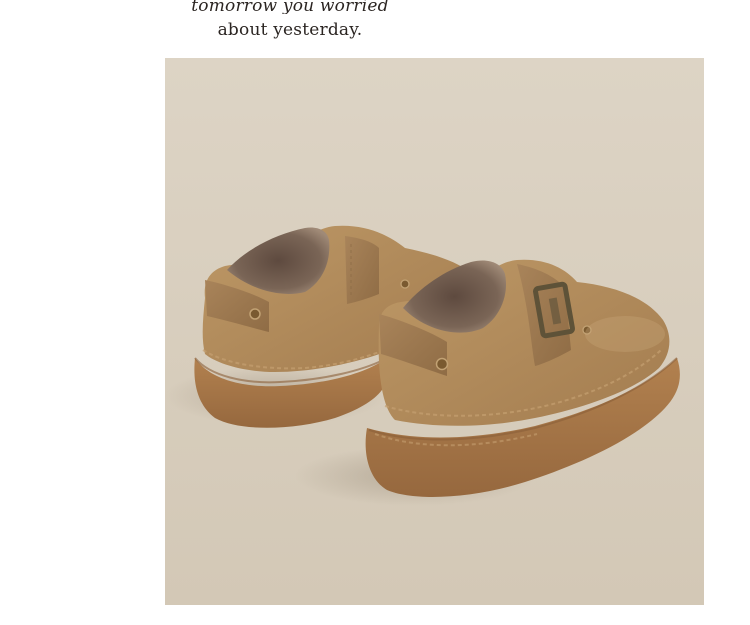  I want to click on front-shoe-toe-highlight, so click(625, 334).